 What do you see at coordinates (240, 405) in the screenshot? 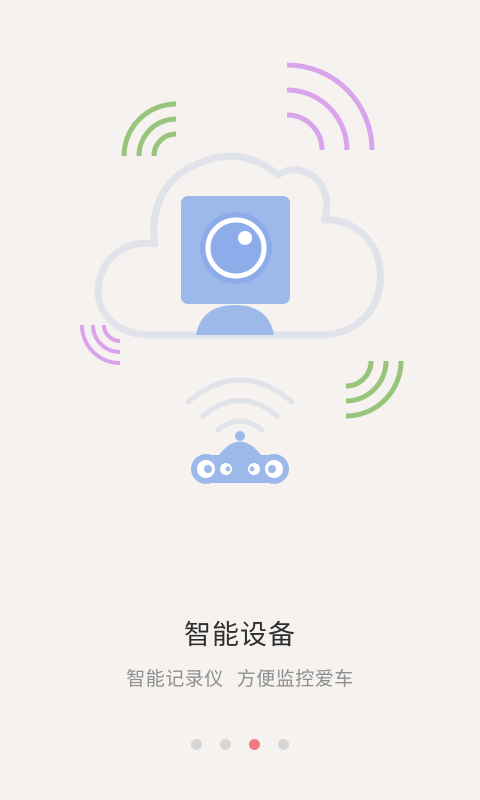
I see `wifi-icon` at bounding box center [240, 405].